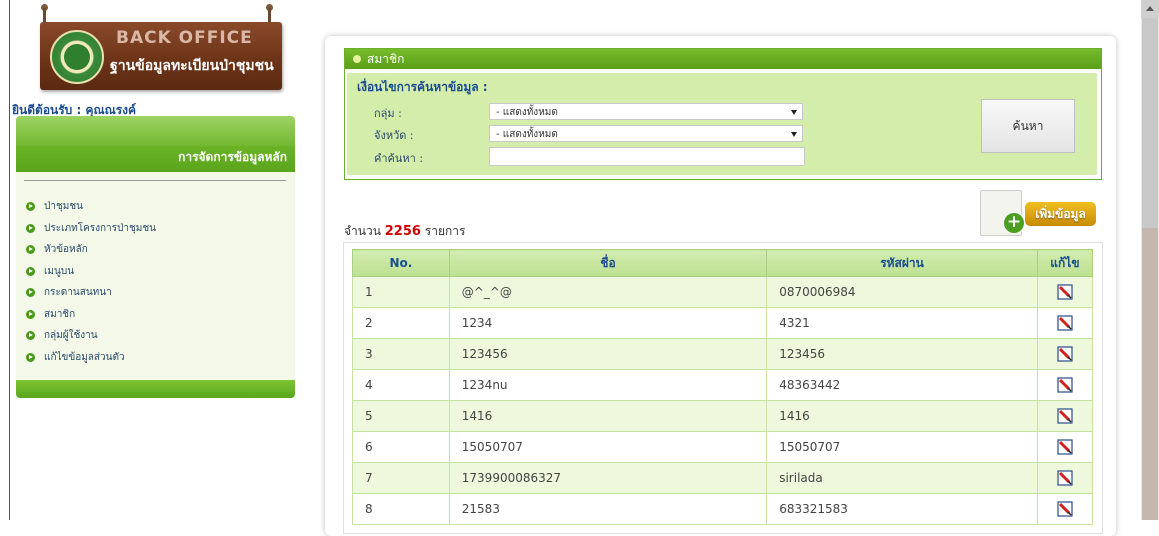 This screenshot has height=536, width=1159. I want to click on logo-subtitle: ฐานข้อมูลทะเบียนป่าชุมชน, so click(192, 66).